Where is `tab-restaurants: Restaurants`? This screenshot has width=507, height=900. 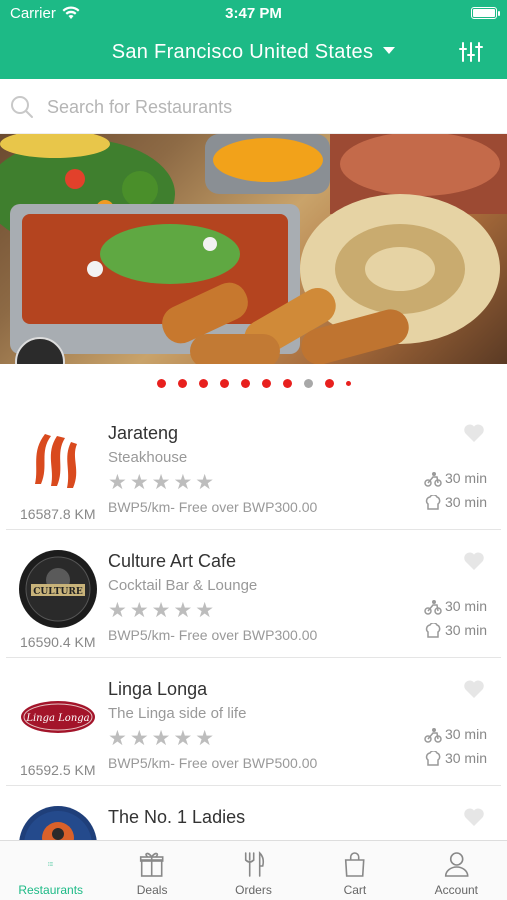
tab-restaurants: Restaurants is located at coordinates (50, 870).